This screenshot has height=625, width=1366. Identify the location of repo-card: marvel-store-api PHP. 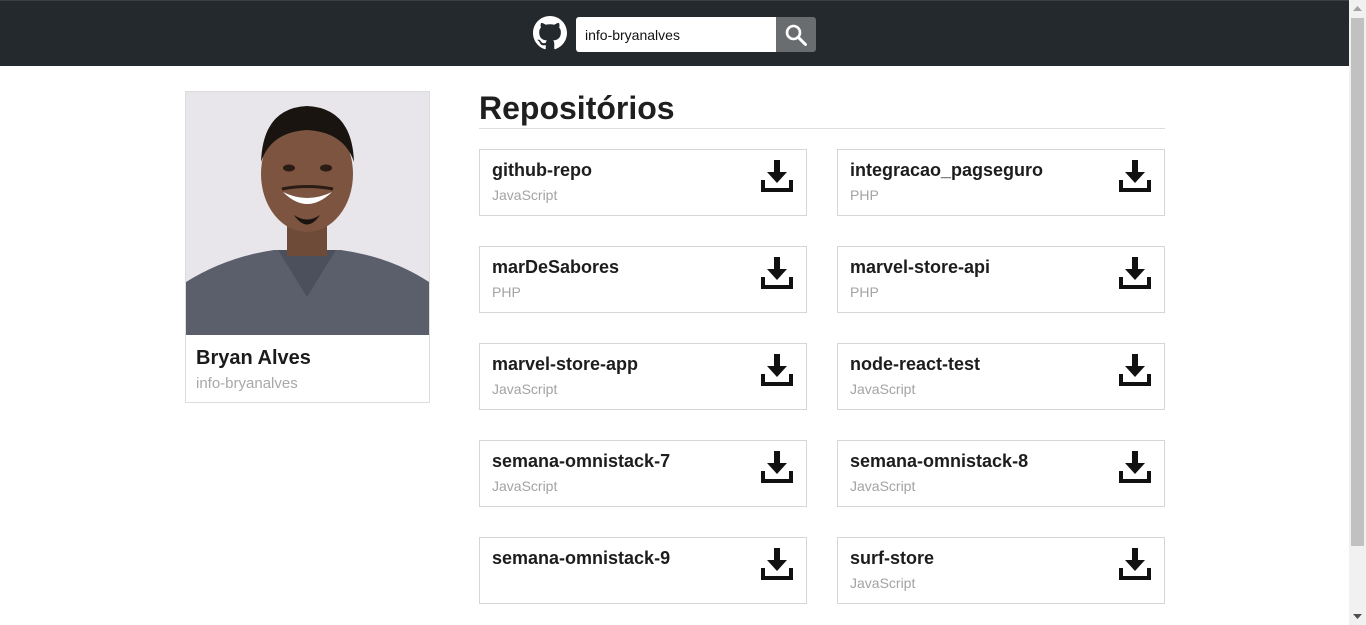
(1001, 279).